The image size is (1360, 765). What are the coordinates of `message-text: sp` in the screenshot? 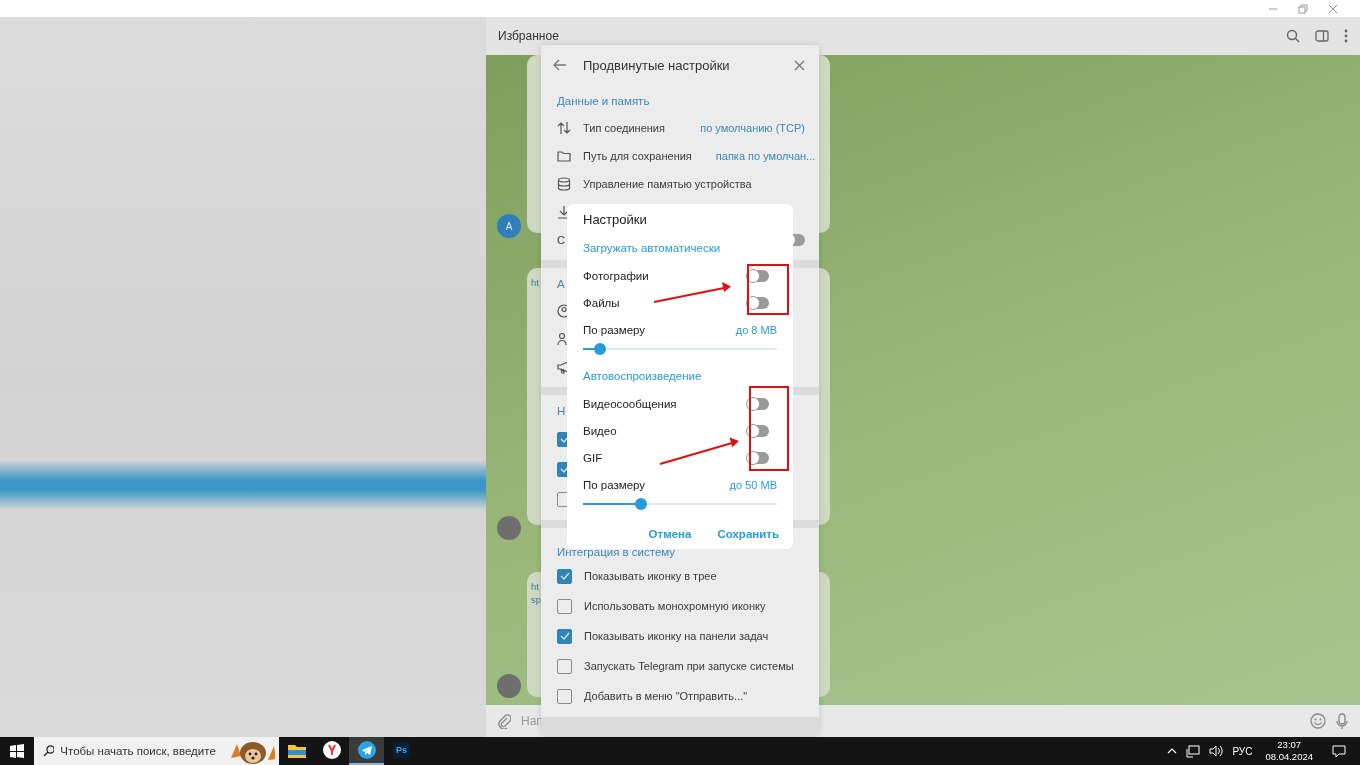 It's located at (536, 599).